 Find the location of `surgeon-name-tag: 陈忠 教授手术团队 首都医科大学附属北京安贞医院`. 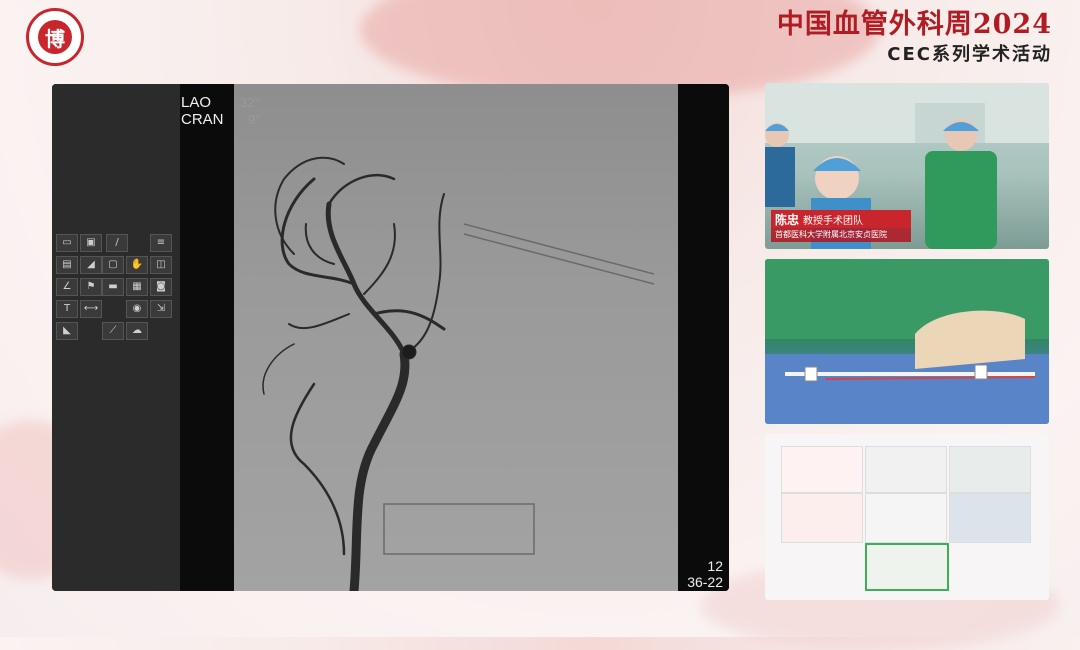

surgeon-name-tag: 陈忠 教授手术团队 首都医科大学附属北京安贞医院 is located at coordinates (841, 227).